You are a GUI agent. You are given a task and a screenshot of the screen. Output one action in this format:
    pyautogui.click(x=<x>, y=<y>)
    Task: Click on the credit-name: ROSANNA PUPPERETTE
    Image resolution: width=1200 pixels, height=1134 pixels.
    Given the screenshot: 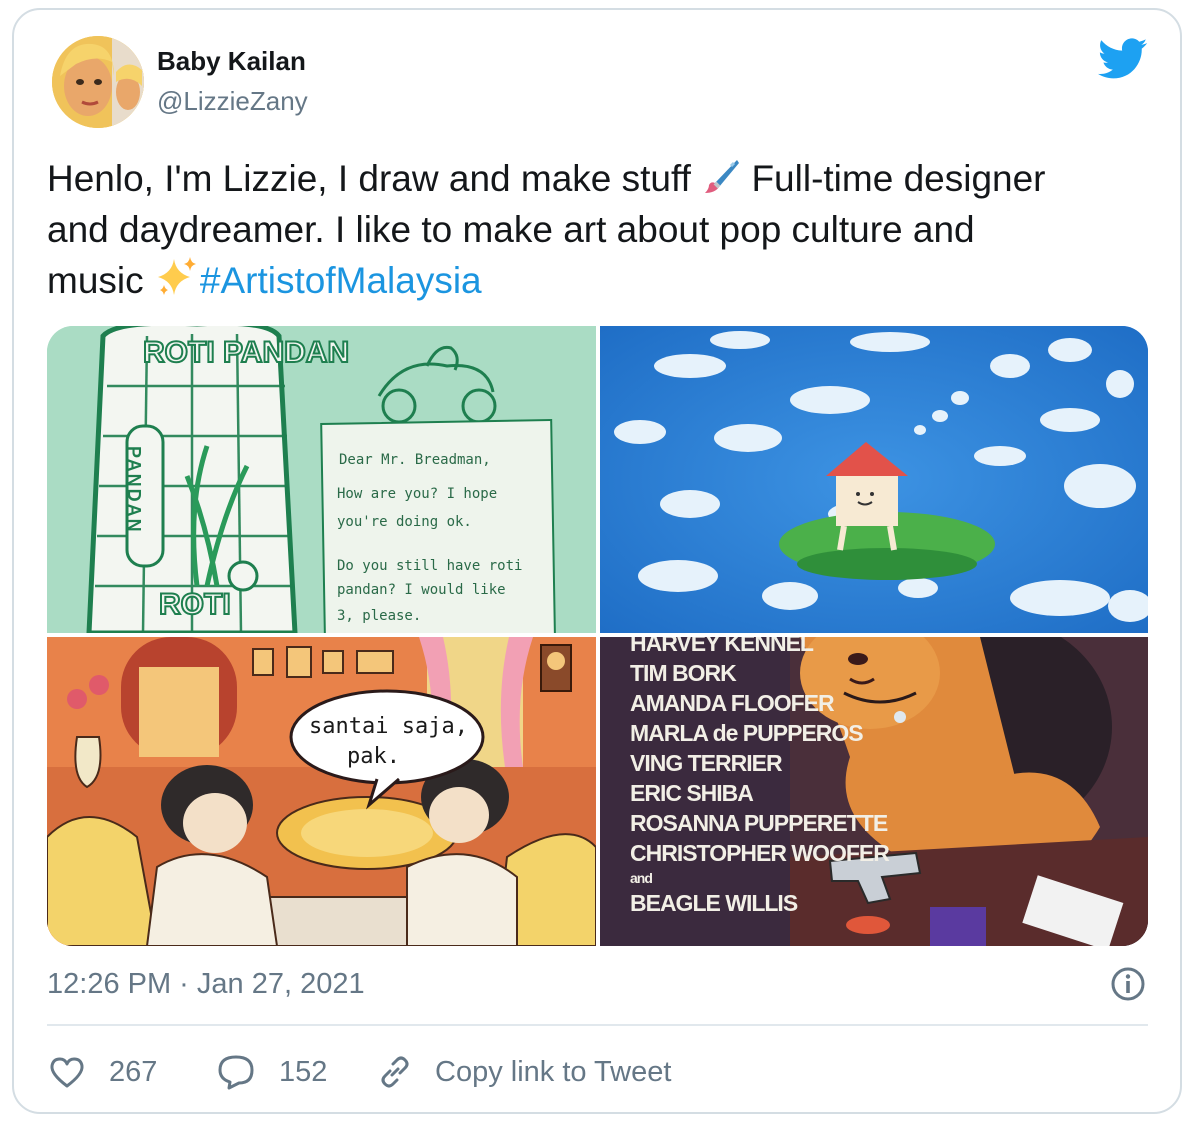 What is the action you would take?
    pyautogui.click(x=759, y=823)
    